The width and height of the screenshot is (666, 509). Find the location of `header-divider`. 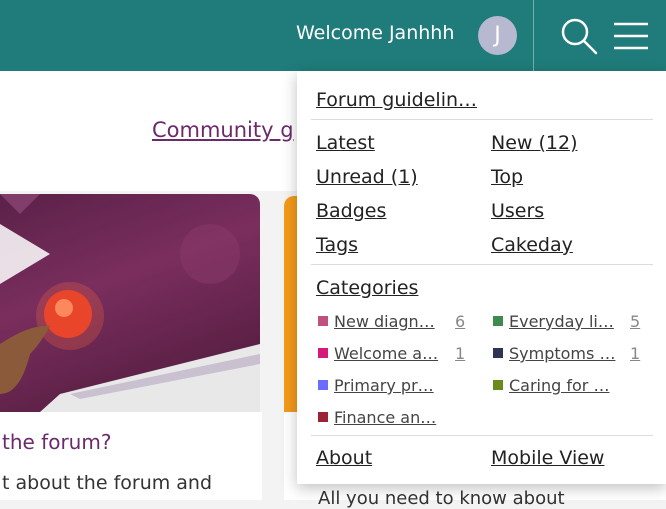

header-divider is located at coordinates (533, 35).